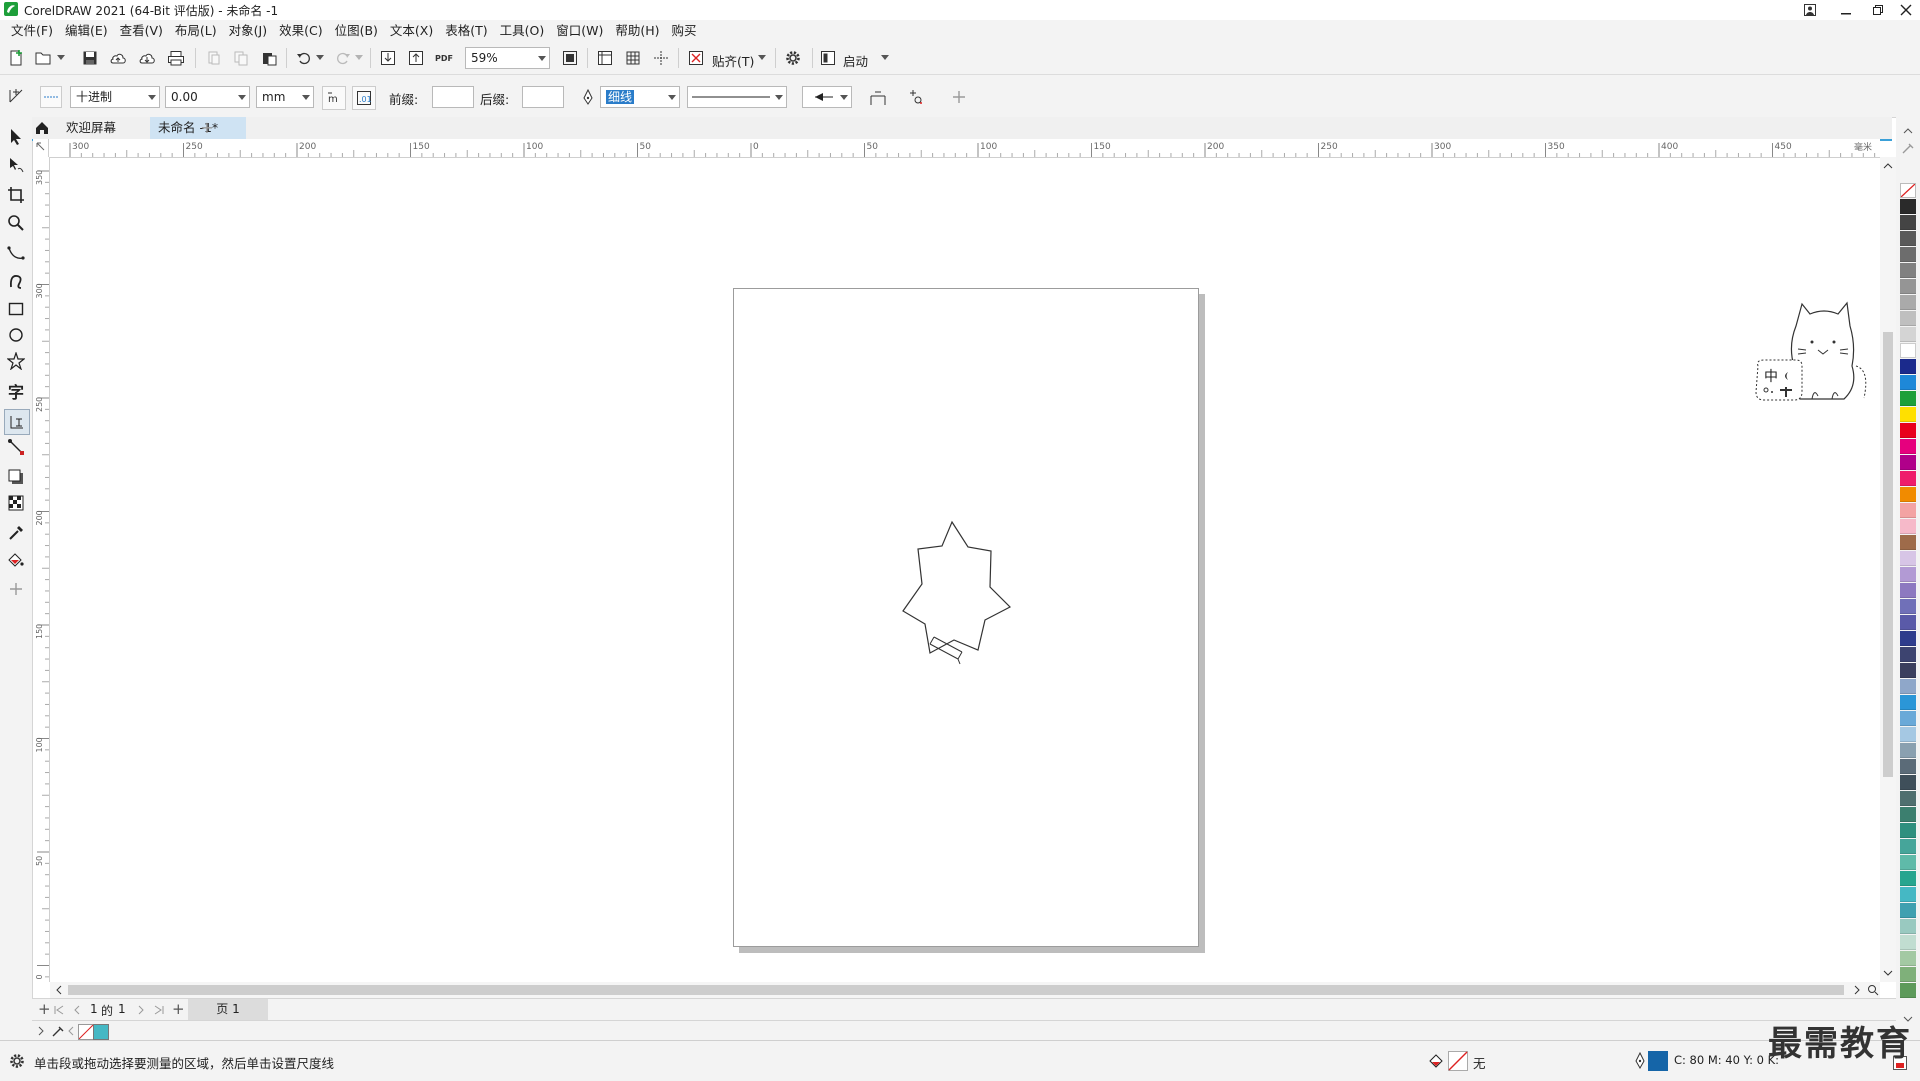 The height and width of the screenshot is (1081, 1920). What do you see at coordinates (176, 58) in the screenshot?
I see `print-icon` at bounding box center [176, 58].